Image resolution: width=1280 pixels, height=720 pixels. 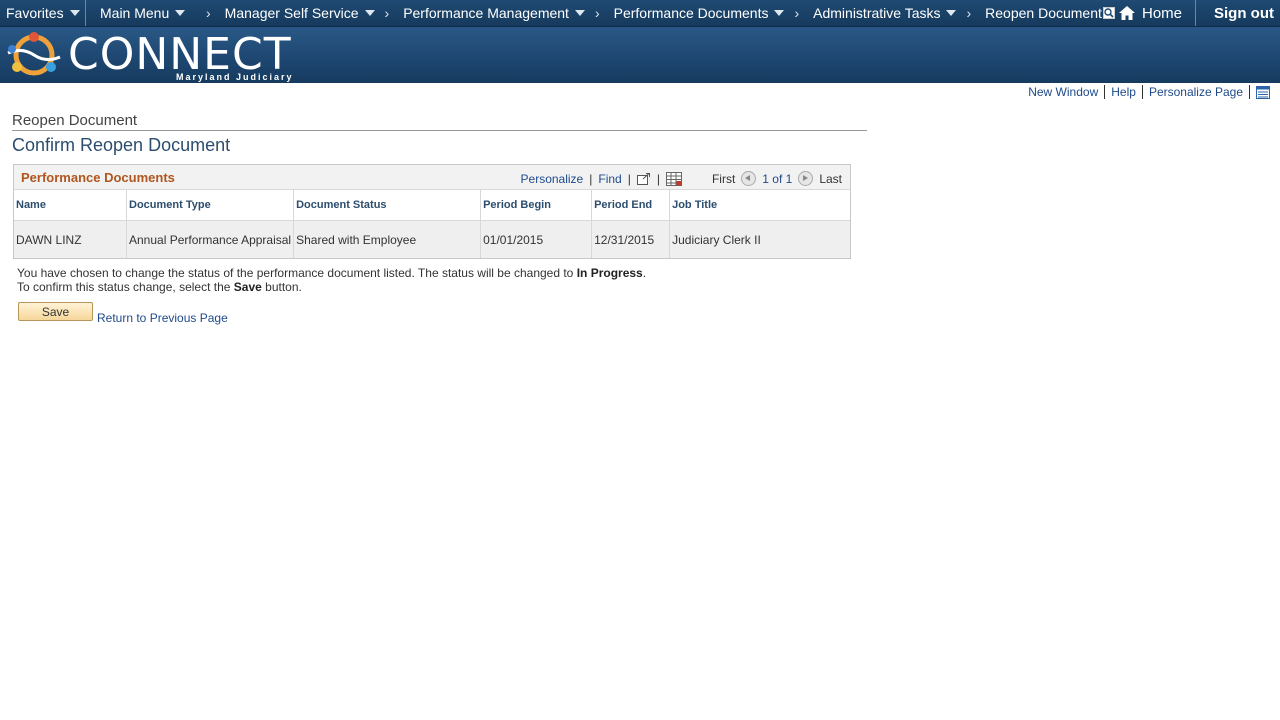 I want to click on nav-crumb-label: Administrative Tasks, so click(x=877, y=13).